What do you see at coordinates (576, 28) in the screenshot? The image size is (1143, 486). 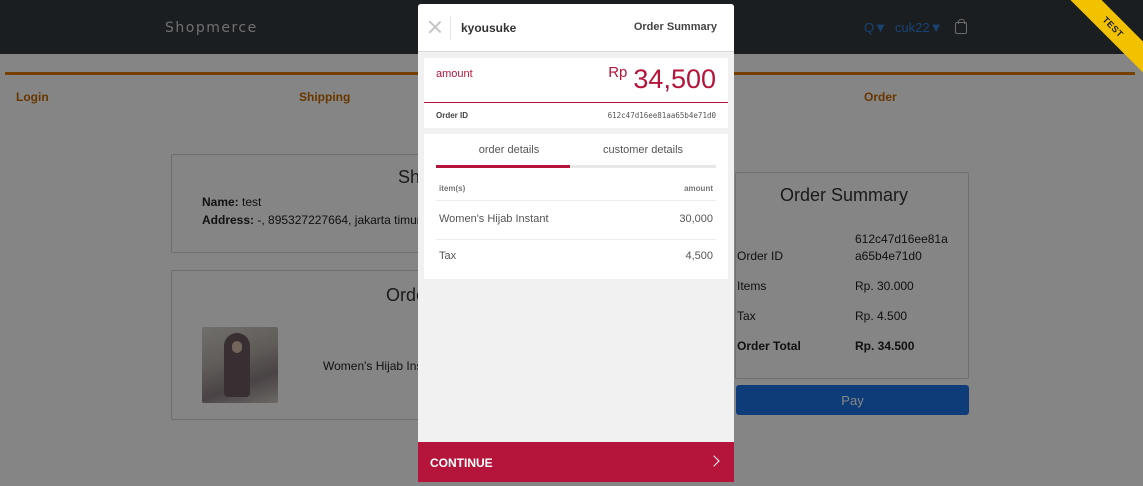 I see `modal-header: kyousuke Order Summary` at bounding box center [576, 28].